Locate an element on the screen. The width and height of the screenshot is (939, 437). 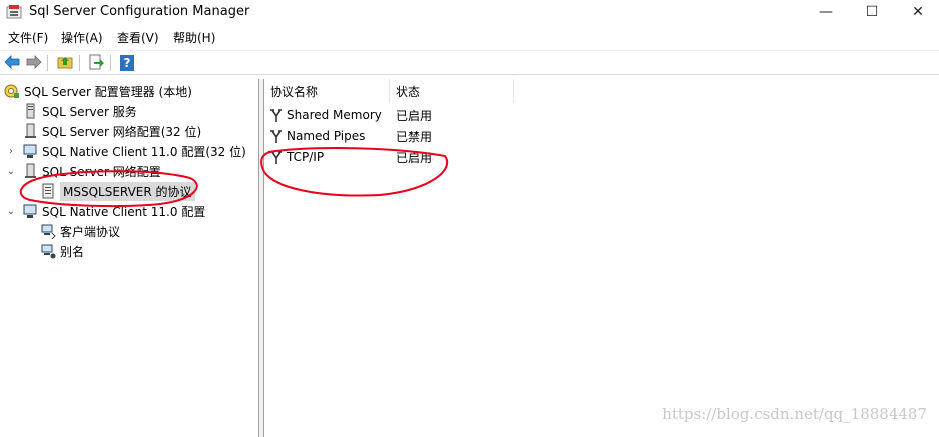
menu-action: 操作(A) is located at coordinates (82, 37).